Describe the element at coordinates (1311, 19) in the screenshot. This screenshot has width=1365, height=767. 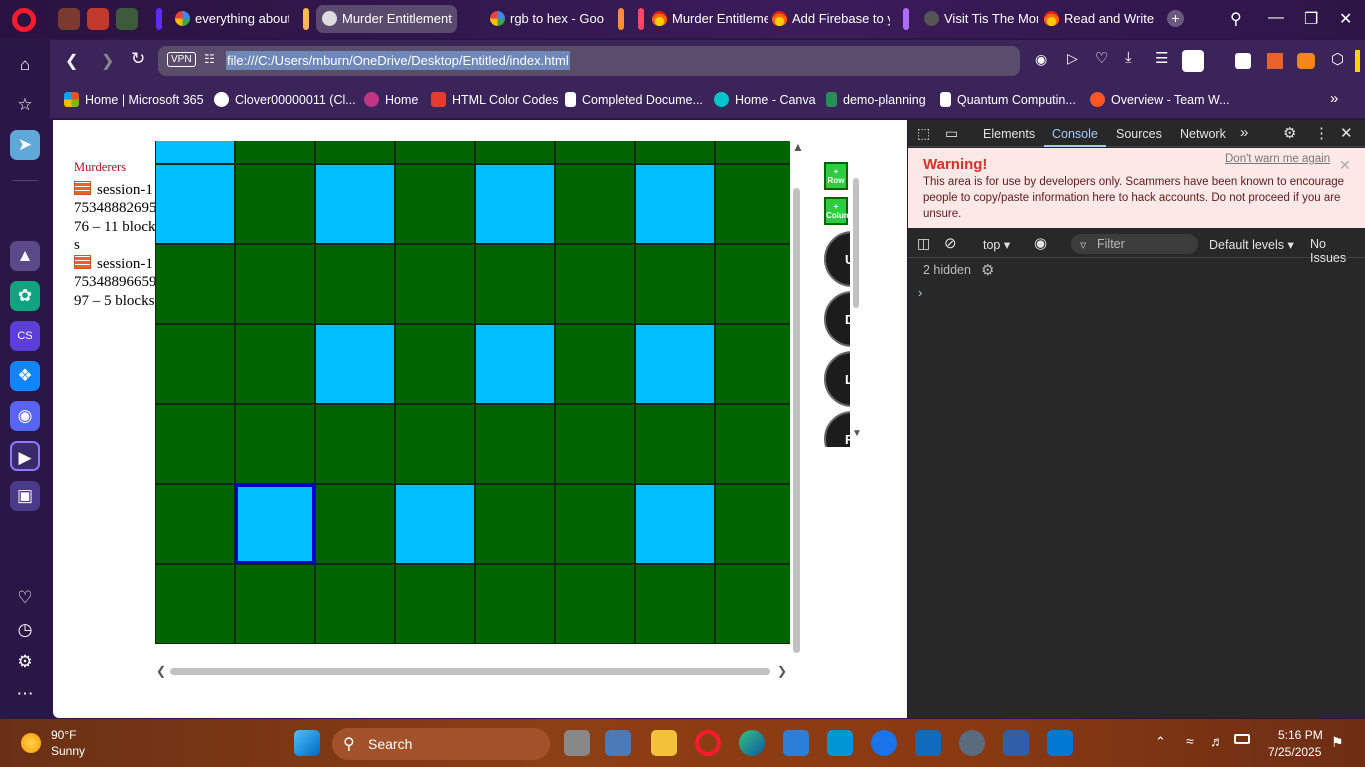
I see `restore-button: ❐` at that location.